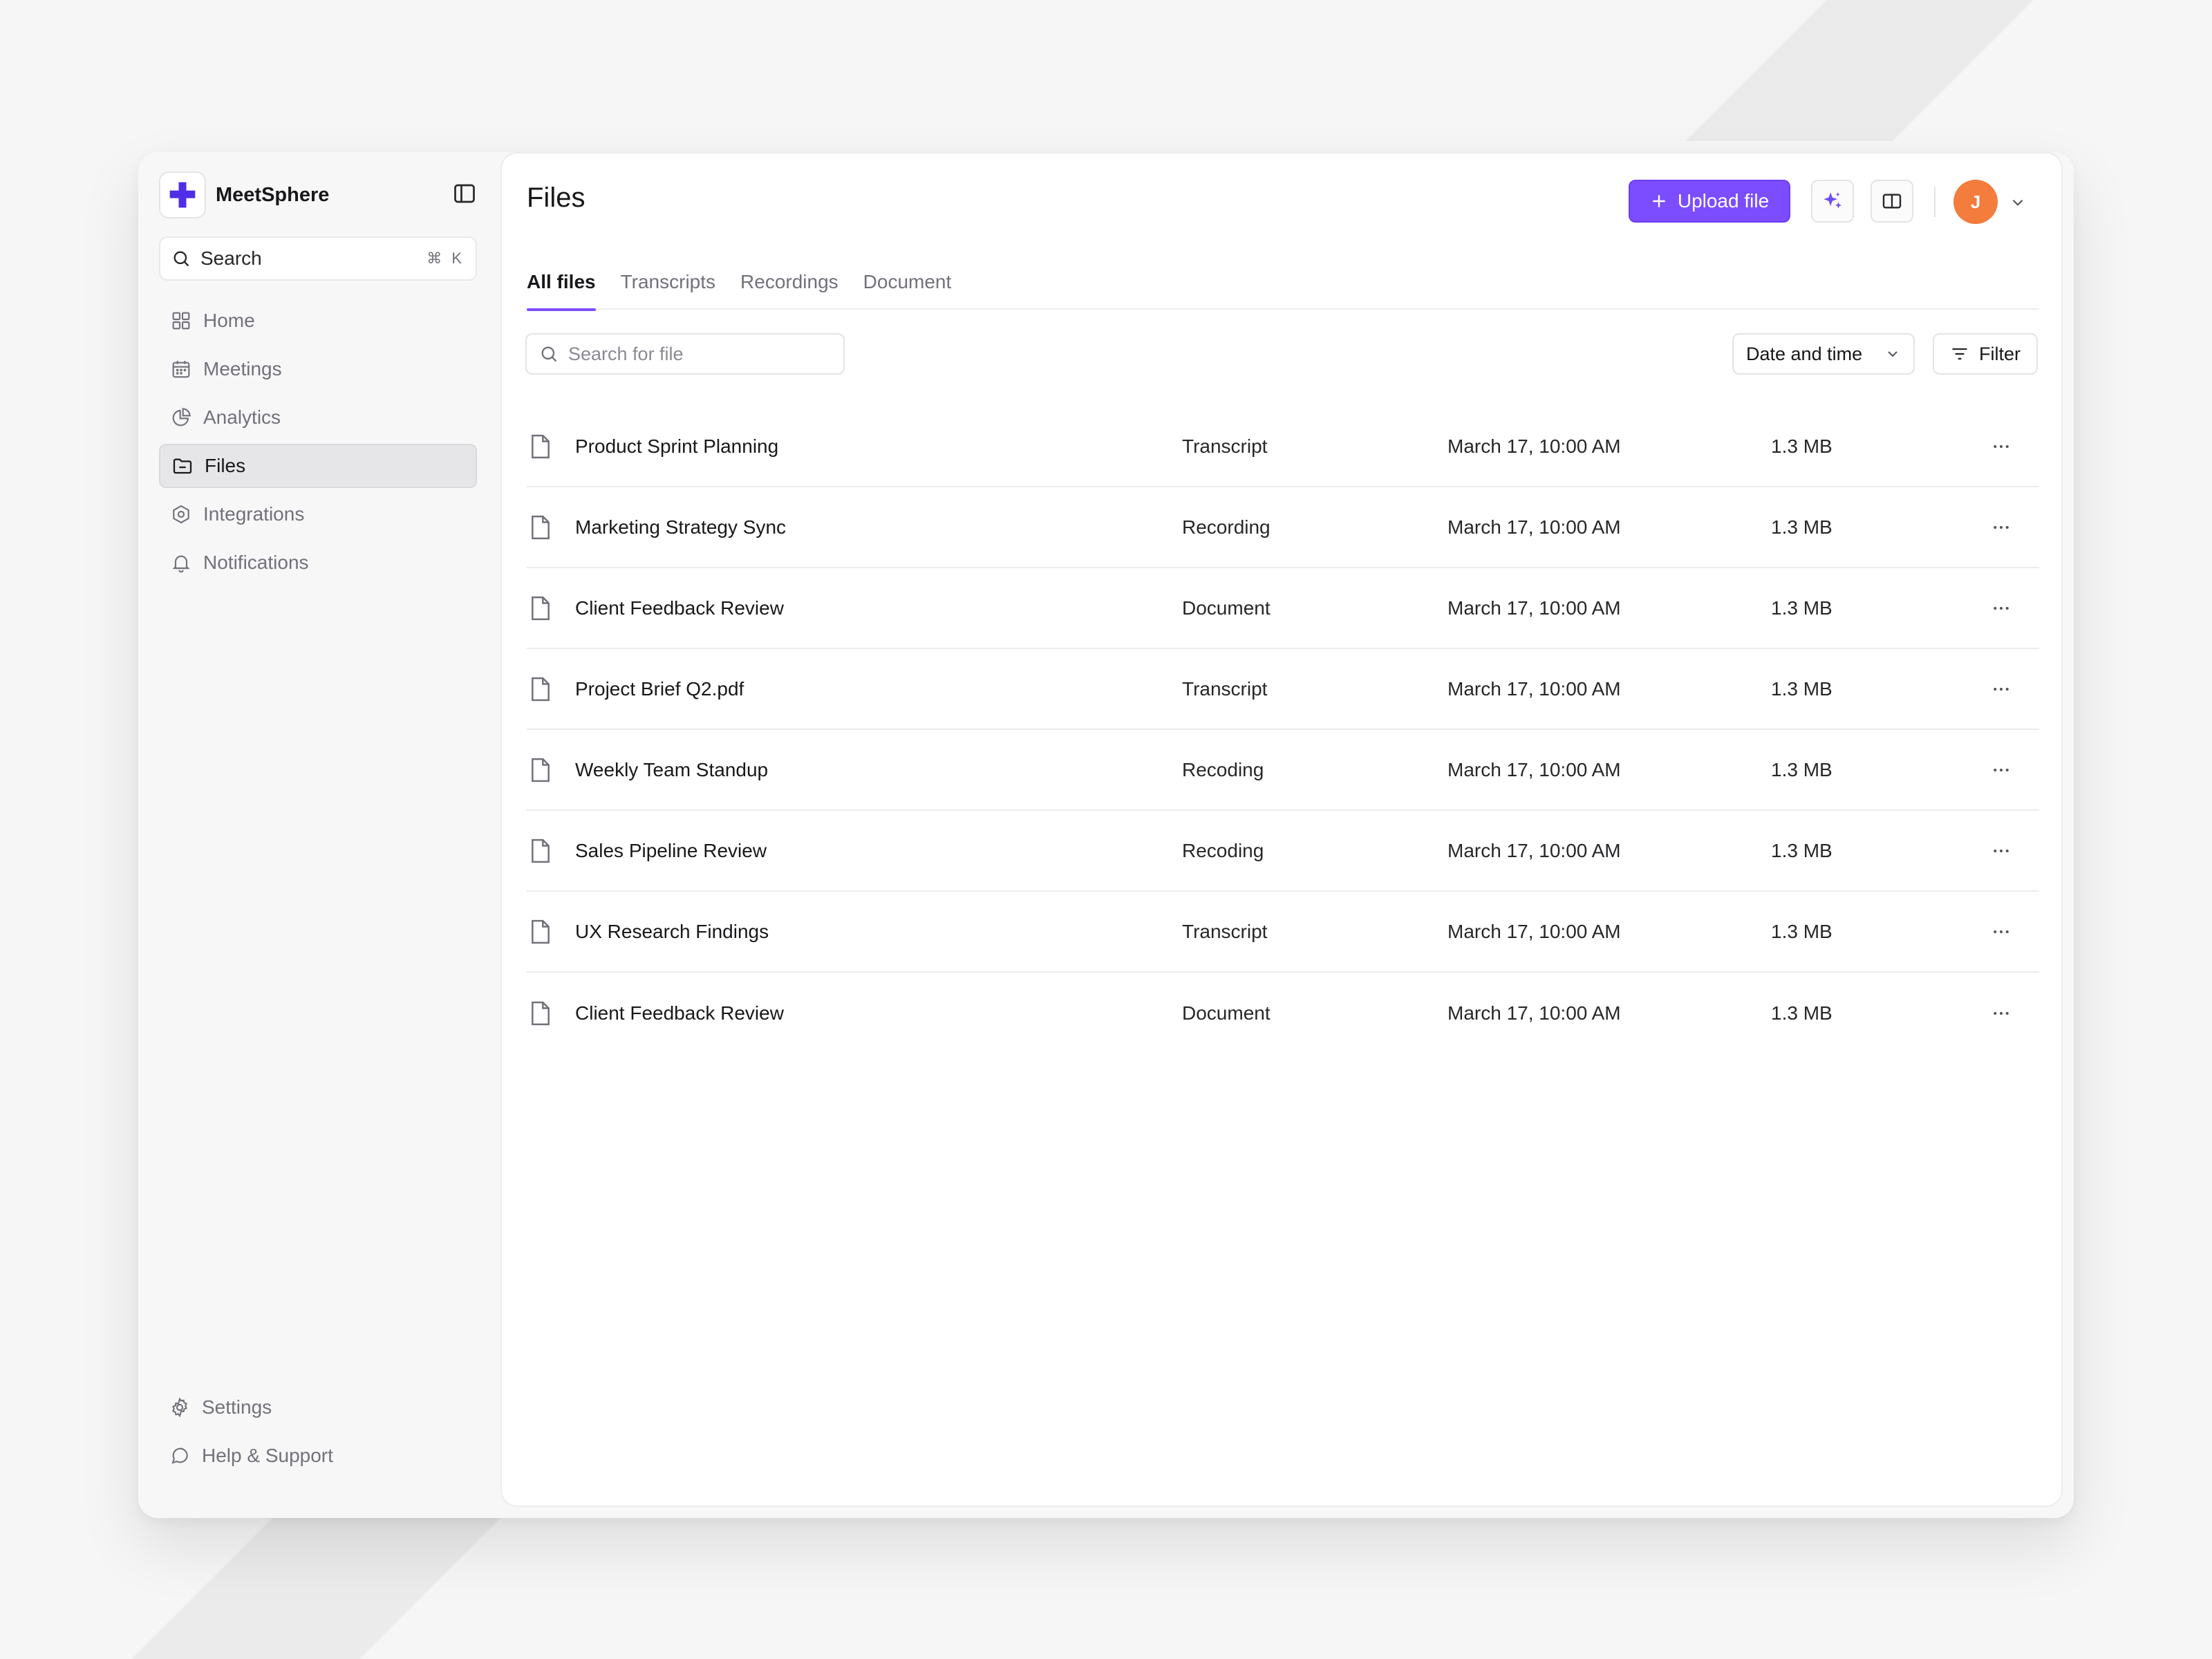 The image size is (2212, 1659). What do you see at coordinates (1227, 527) in the screenshot?
I see `file-type: Recording` at bounding box center [1227, 527].